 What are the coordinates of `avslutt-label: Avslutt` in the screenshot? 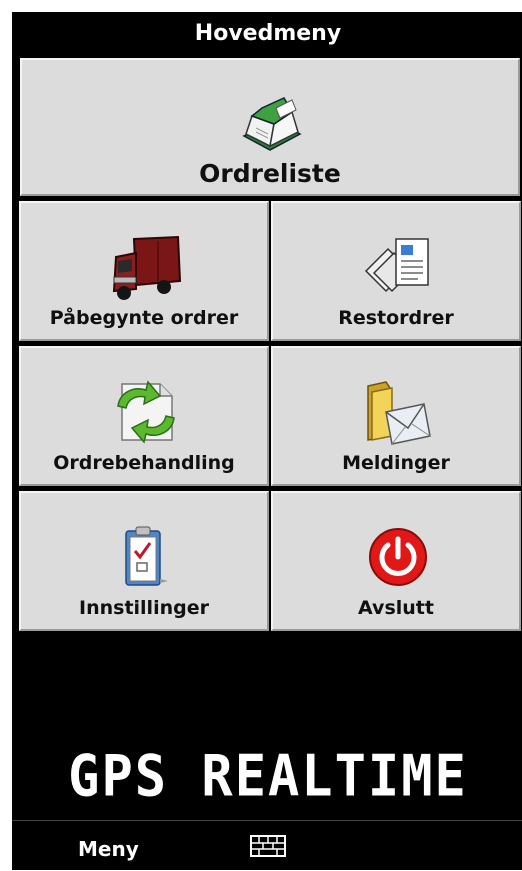 It's located at (396, 608).